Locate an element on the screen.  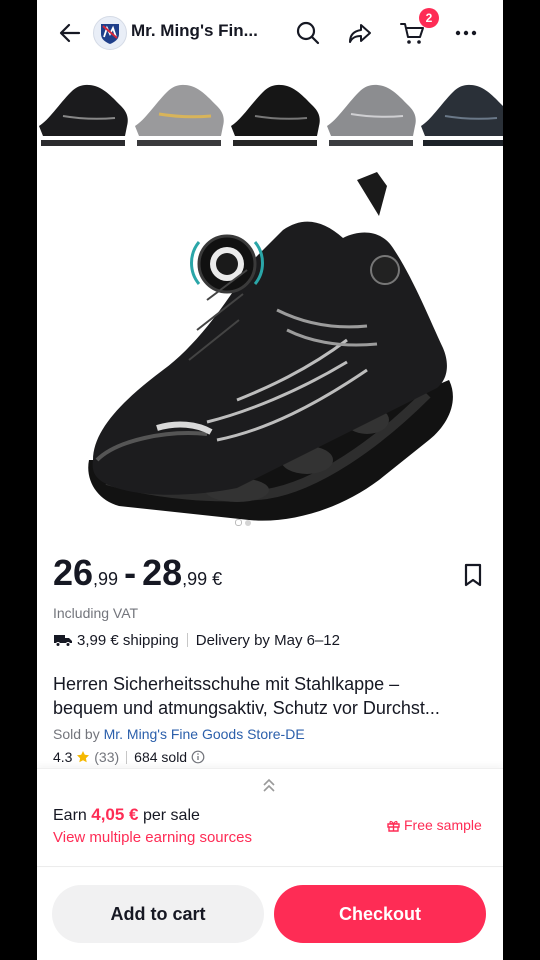
sold-by: Sold by Mr. Ming's Fine Goods Store-DE is located at coordinates (179, 734).